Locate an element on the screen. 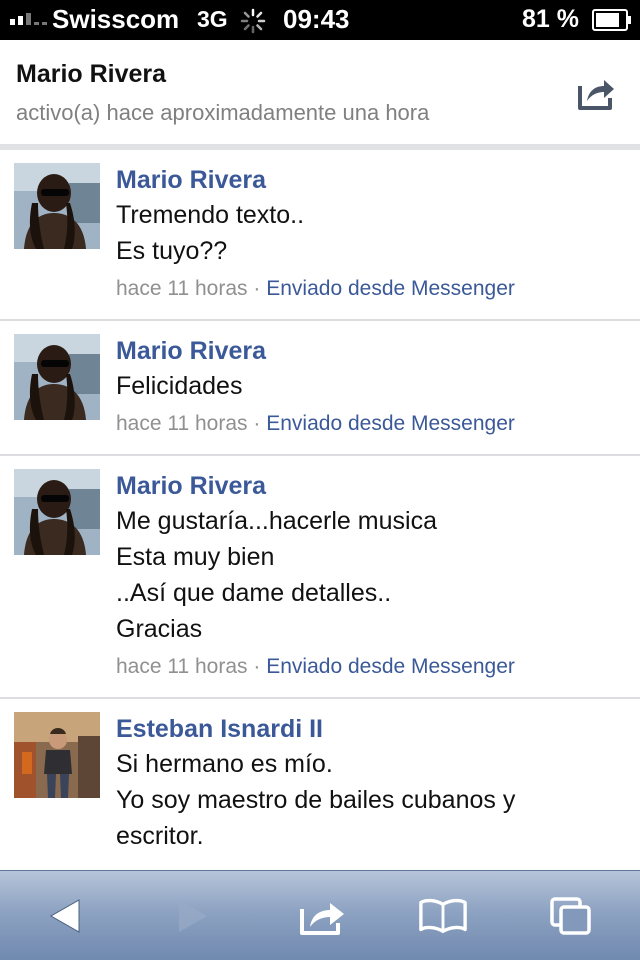  message-text-line: escritor. is located at coordinates (160, 836).